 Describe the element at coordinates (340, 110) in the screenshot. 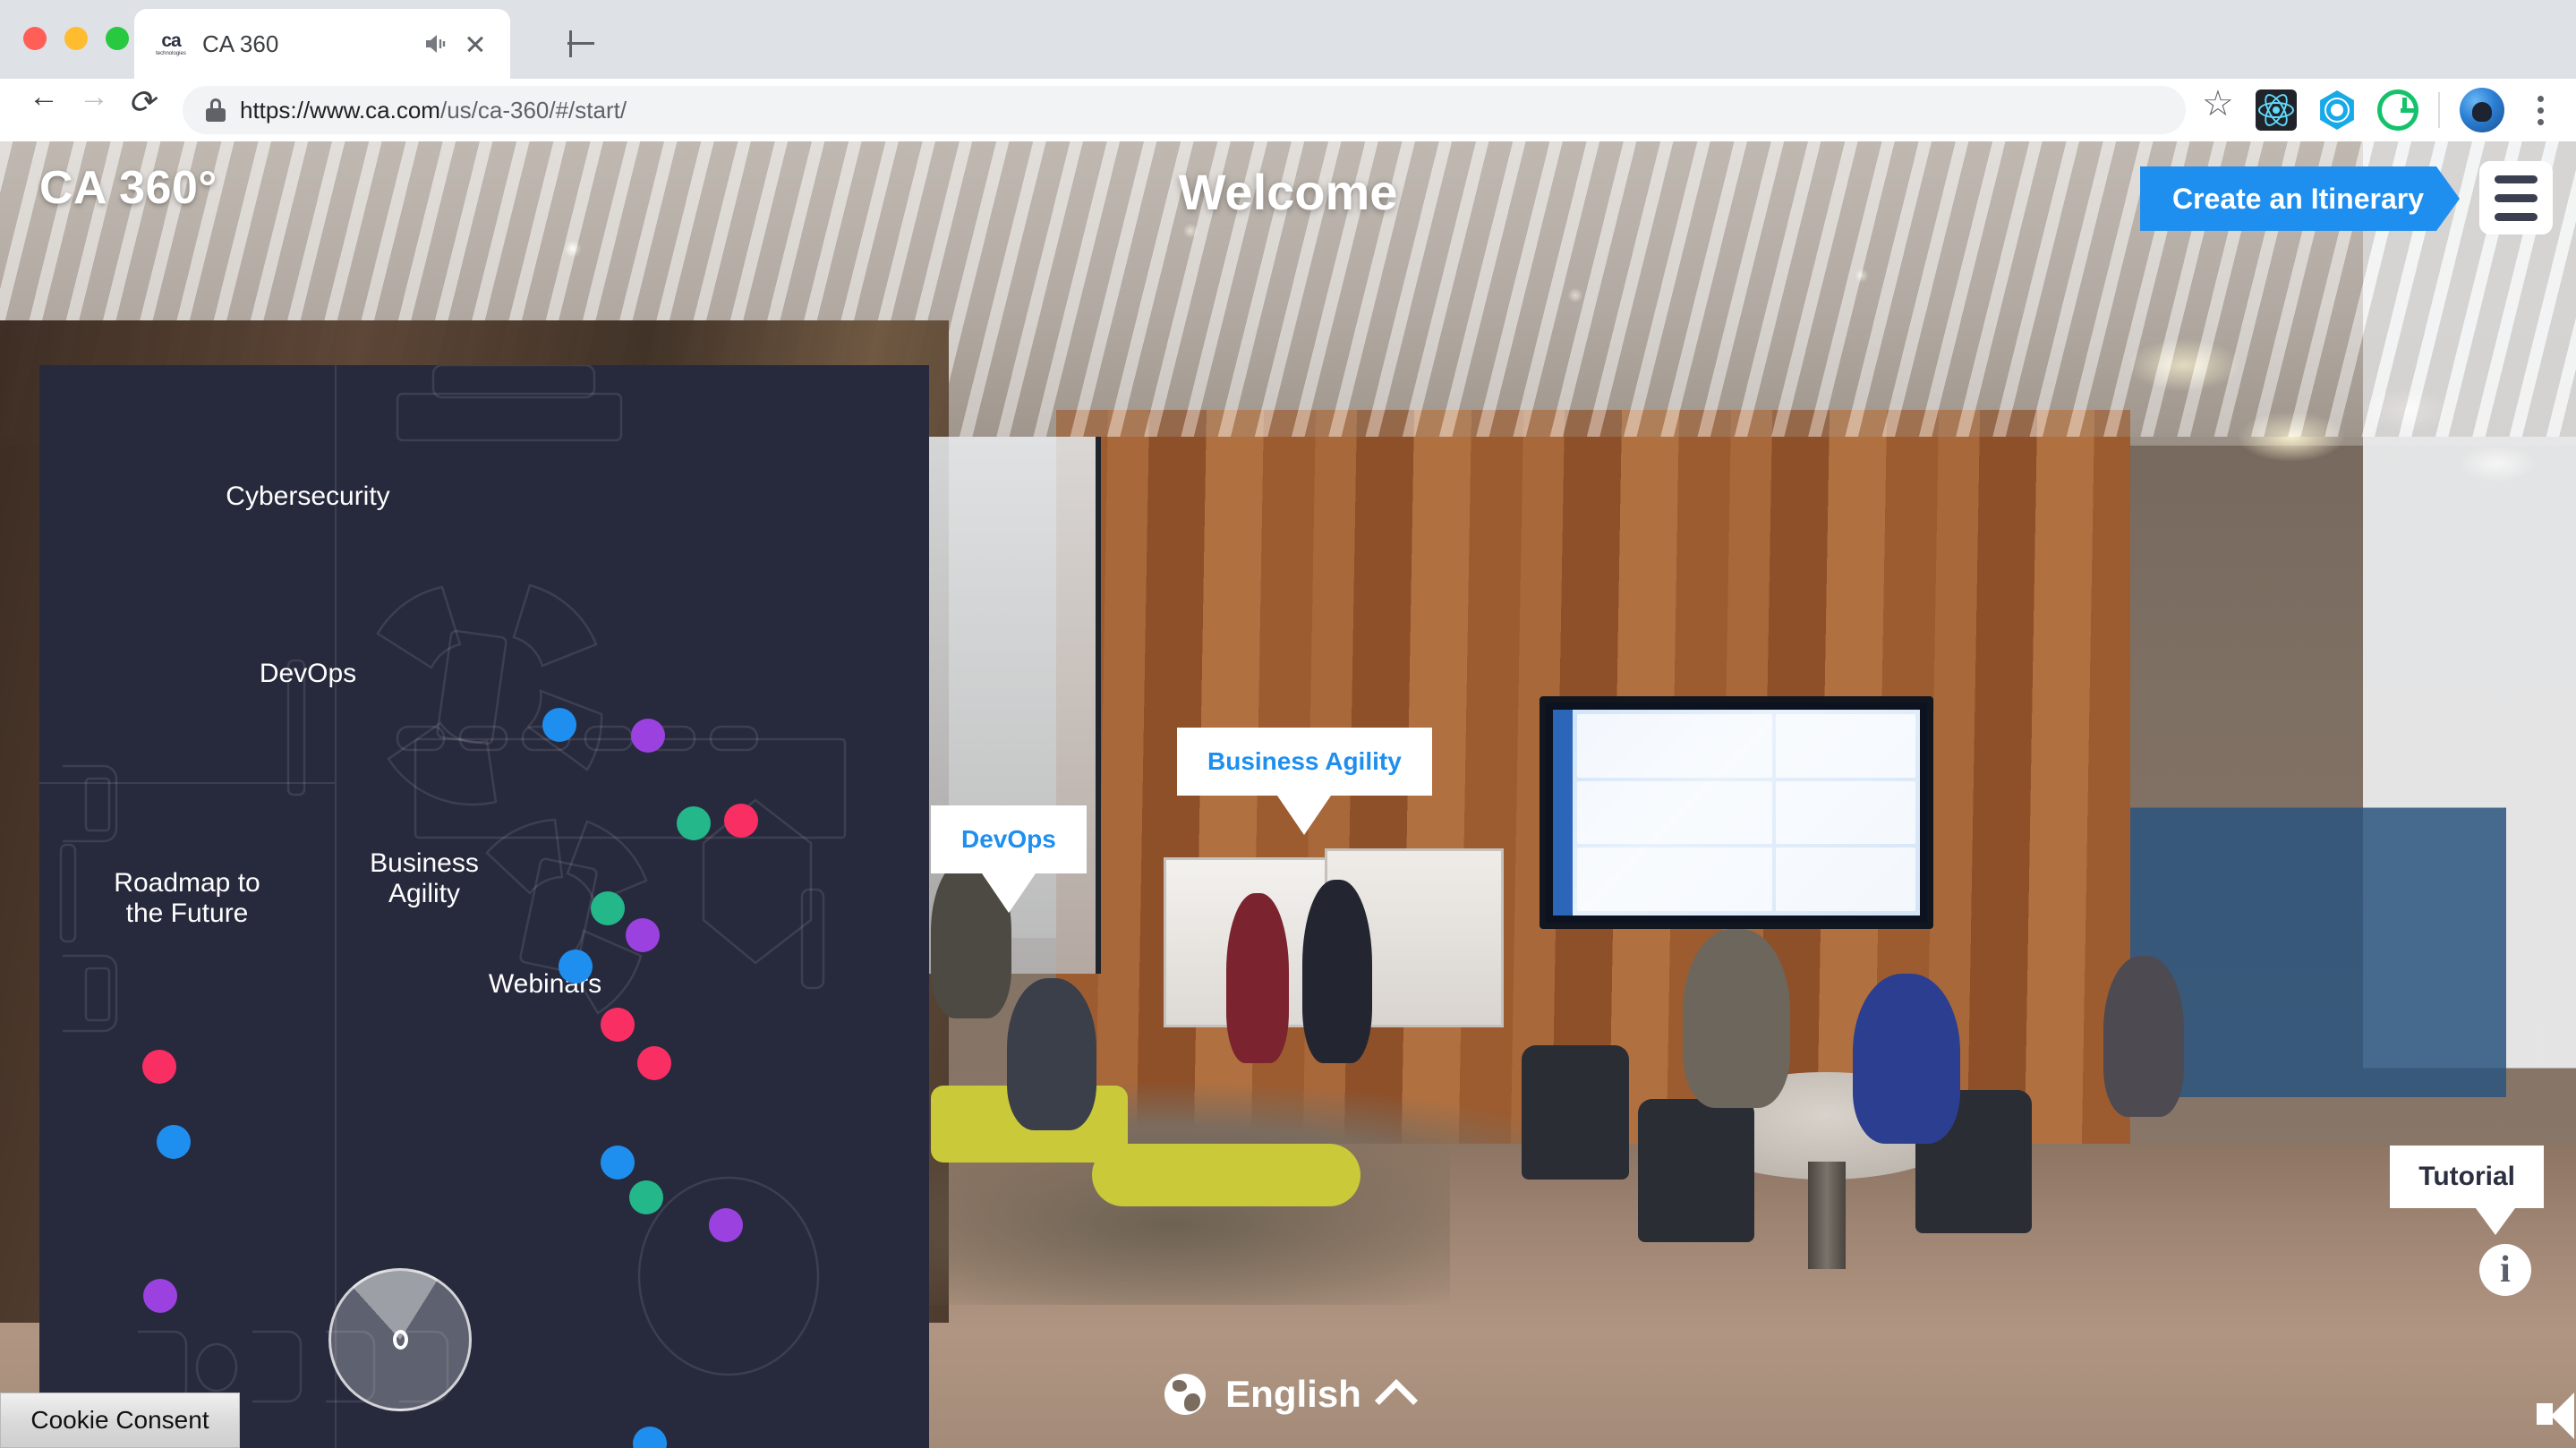

I see `url-origin: https://www.ca.com` at that location.